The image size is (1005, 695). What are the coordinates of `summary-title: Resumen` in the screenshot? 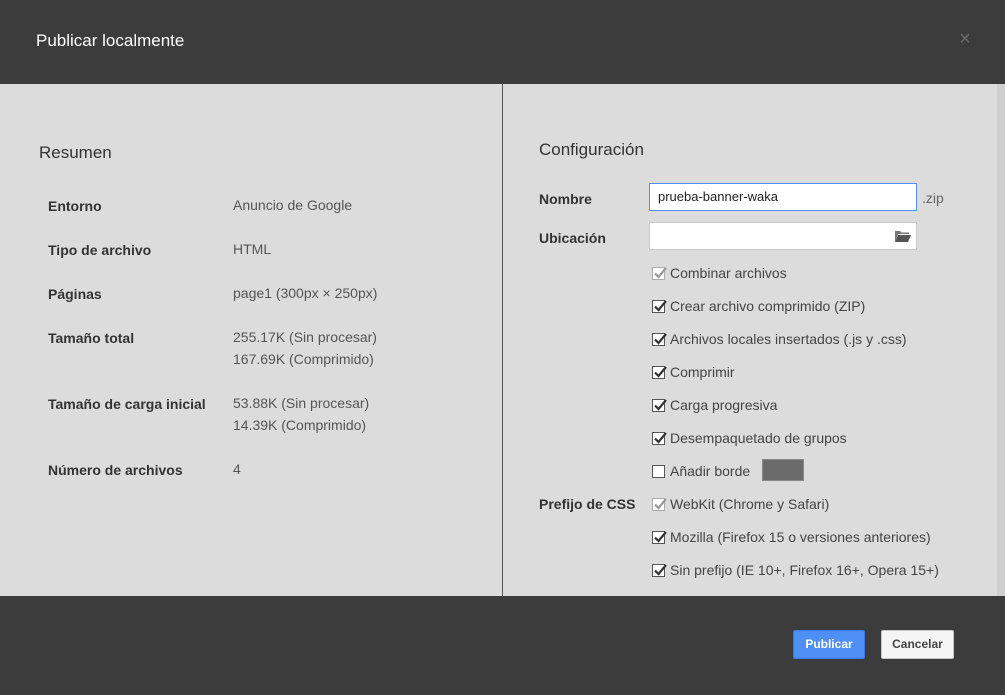 It's located at (75, 152).